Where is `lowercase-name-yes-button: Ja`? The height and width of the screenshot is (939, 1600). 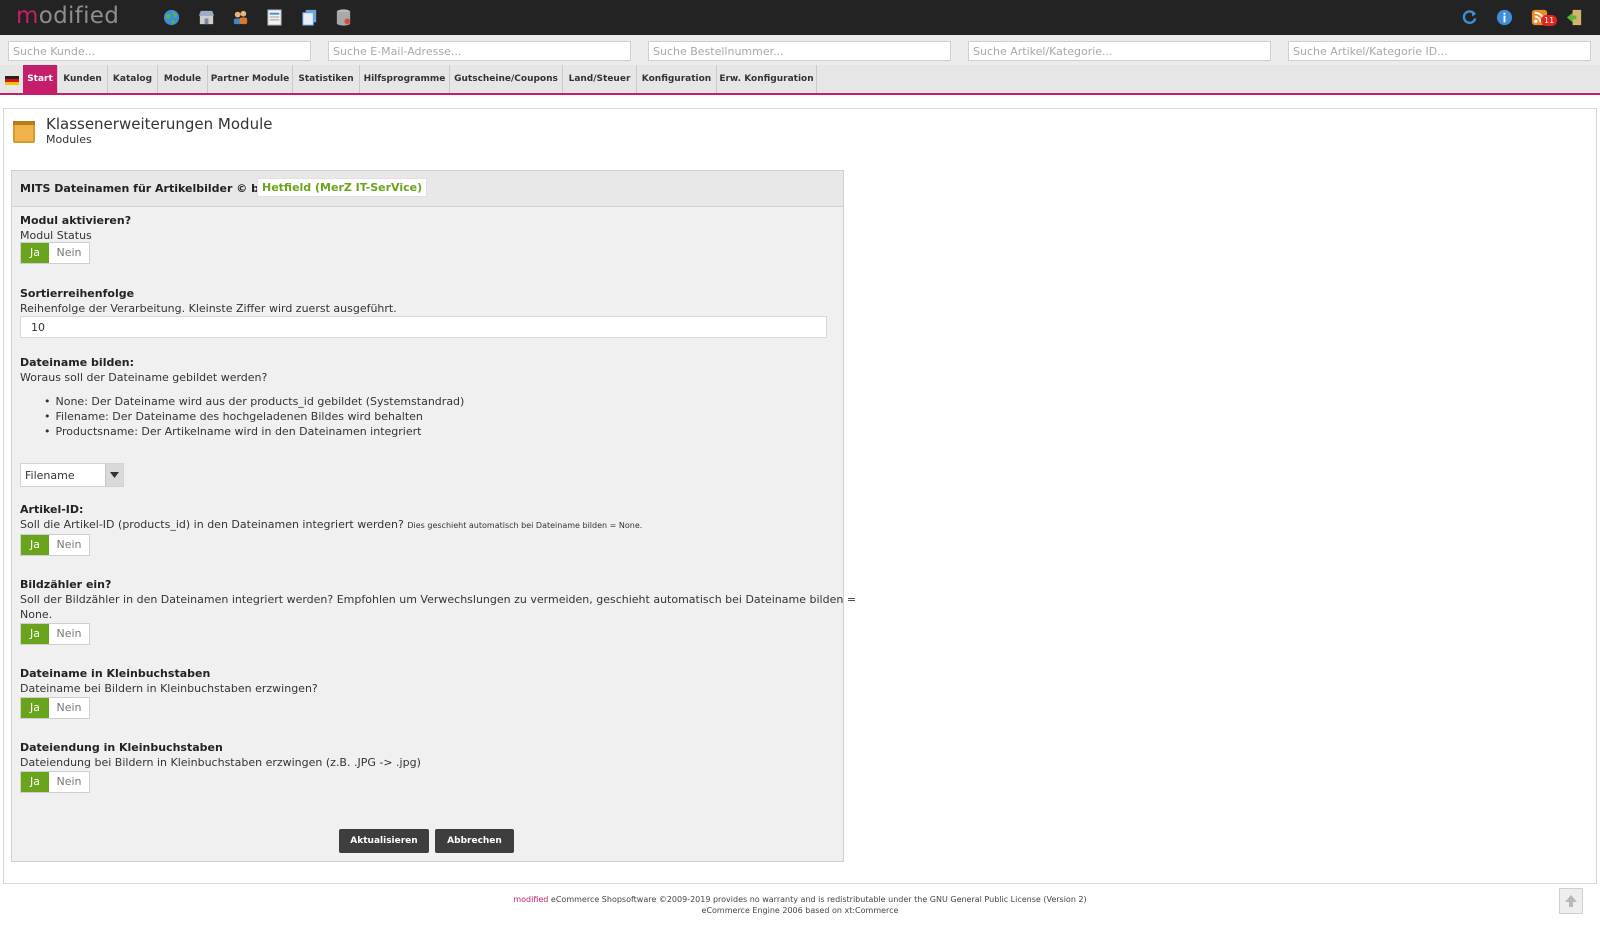 lowercase-name-yes-button: Ja is located at coordinates (35, 708).